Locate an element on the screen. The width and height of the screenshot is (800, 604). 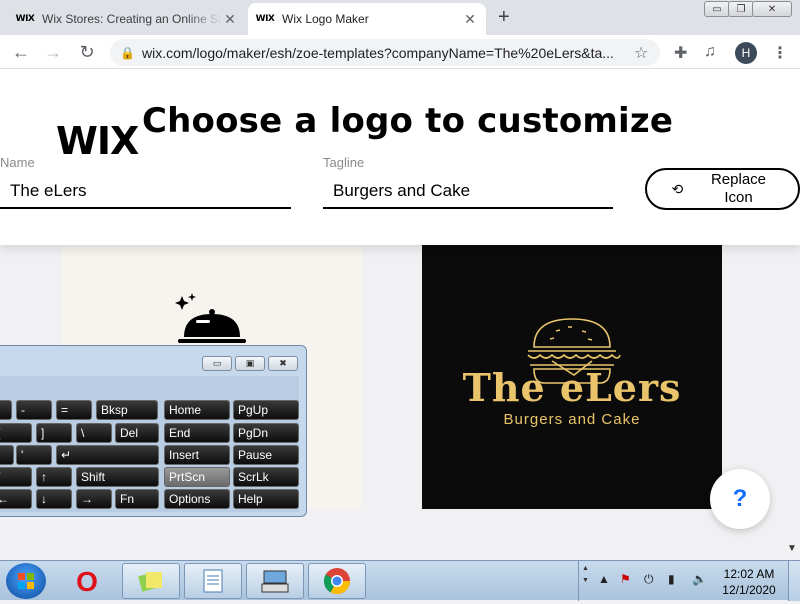
taskbar-app-keyboard is located at coordinates (275, 581).